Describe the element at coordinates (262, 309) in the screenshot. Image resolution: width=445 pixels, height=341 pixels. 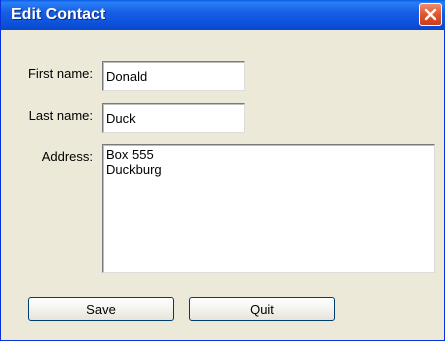
I see `quit-button: Quit` at that location.